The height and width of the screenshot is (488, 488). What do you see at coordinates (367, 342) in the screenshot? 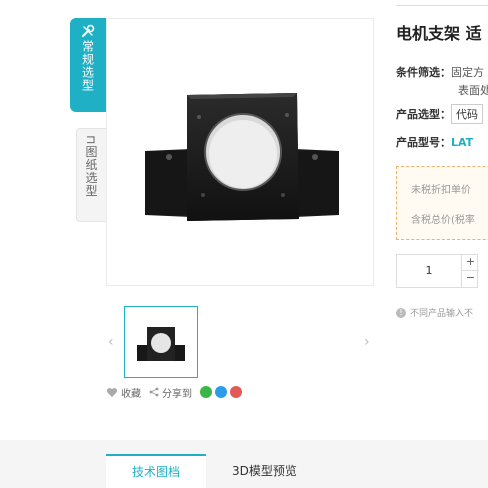
I see `thumb-next-arrow: ›` at bounding box center [367, 342].